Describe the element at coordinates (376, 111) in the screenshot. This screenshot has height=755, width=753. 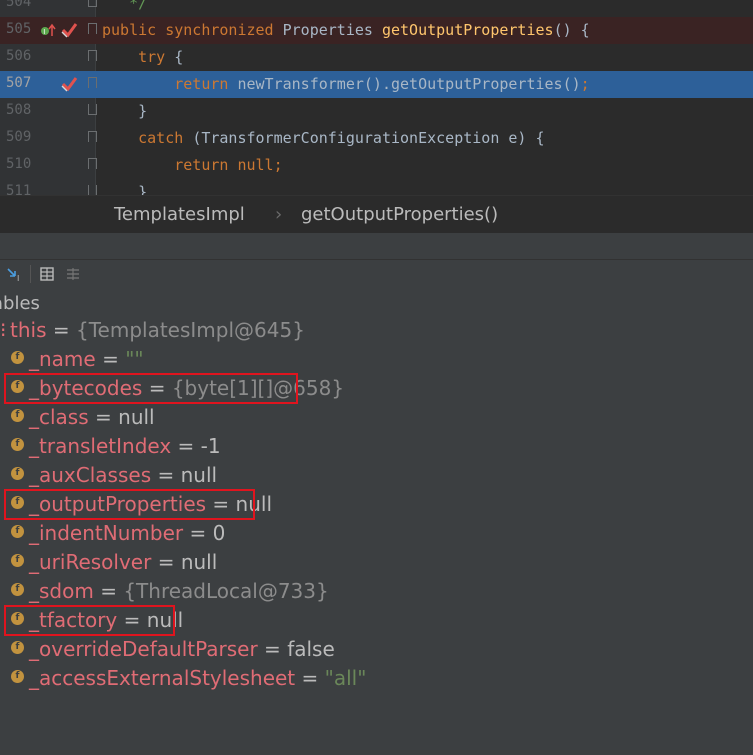
I see `code-line: 508 }` at that location.